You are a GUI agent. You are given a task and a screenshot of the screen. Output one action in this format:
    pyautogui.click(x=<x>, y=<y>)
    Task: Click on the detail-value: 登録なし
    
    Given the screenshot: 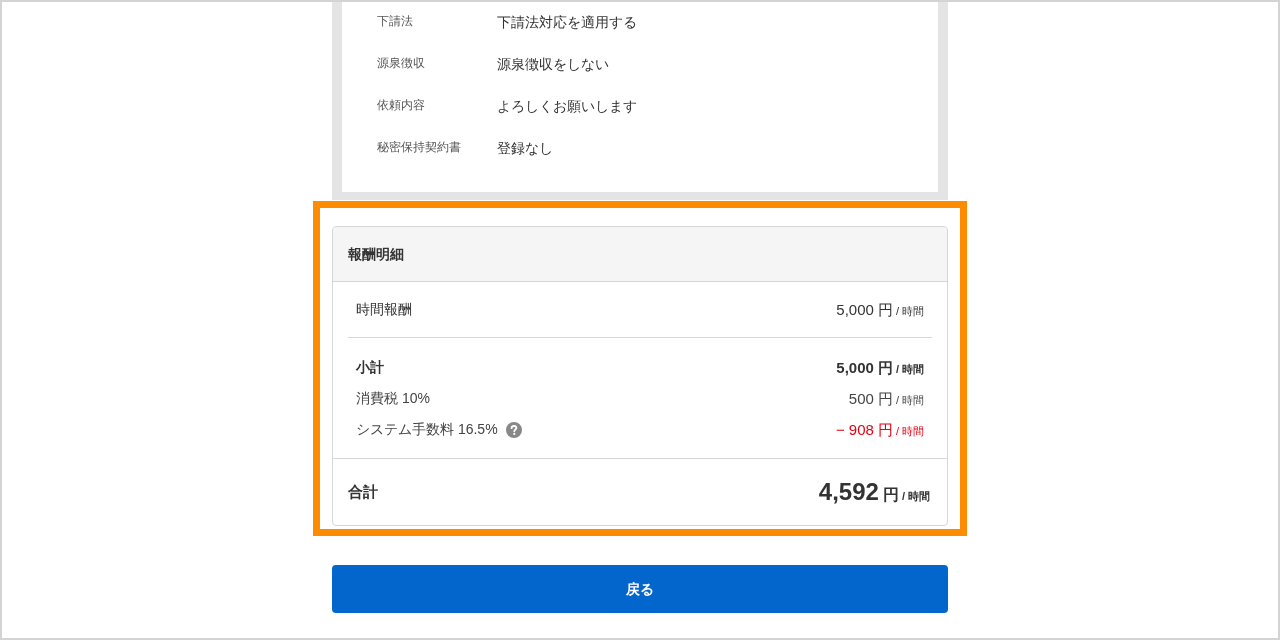 What is the action you would take?
    pyautogui.click(x=525, y=148)
    